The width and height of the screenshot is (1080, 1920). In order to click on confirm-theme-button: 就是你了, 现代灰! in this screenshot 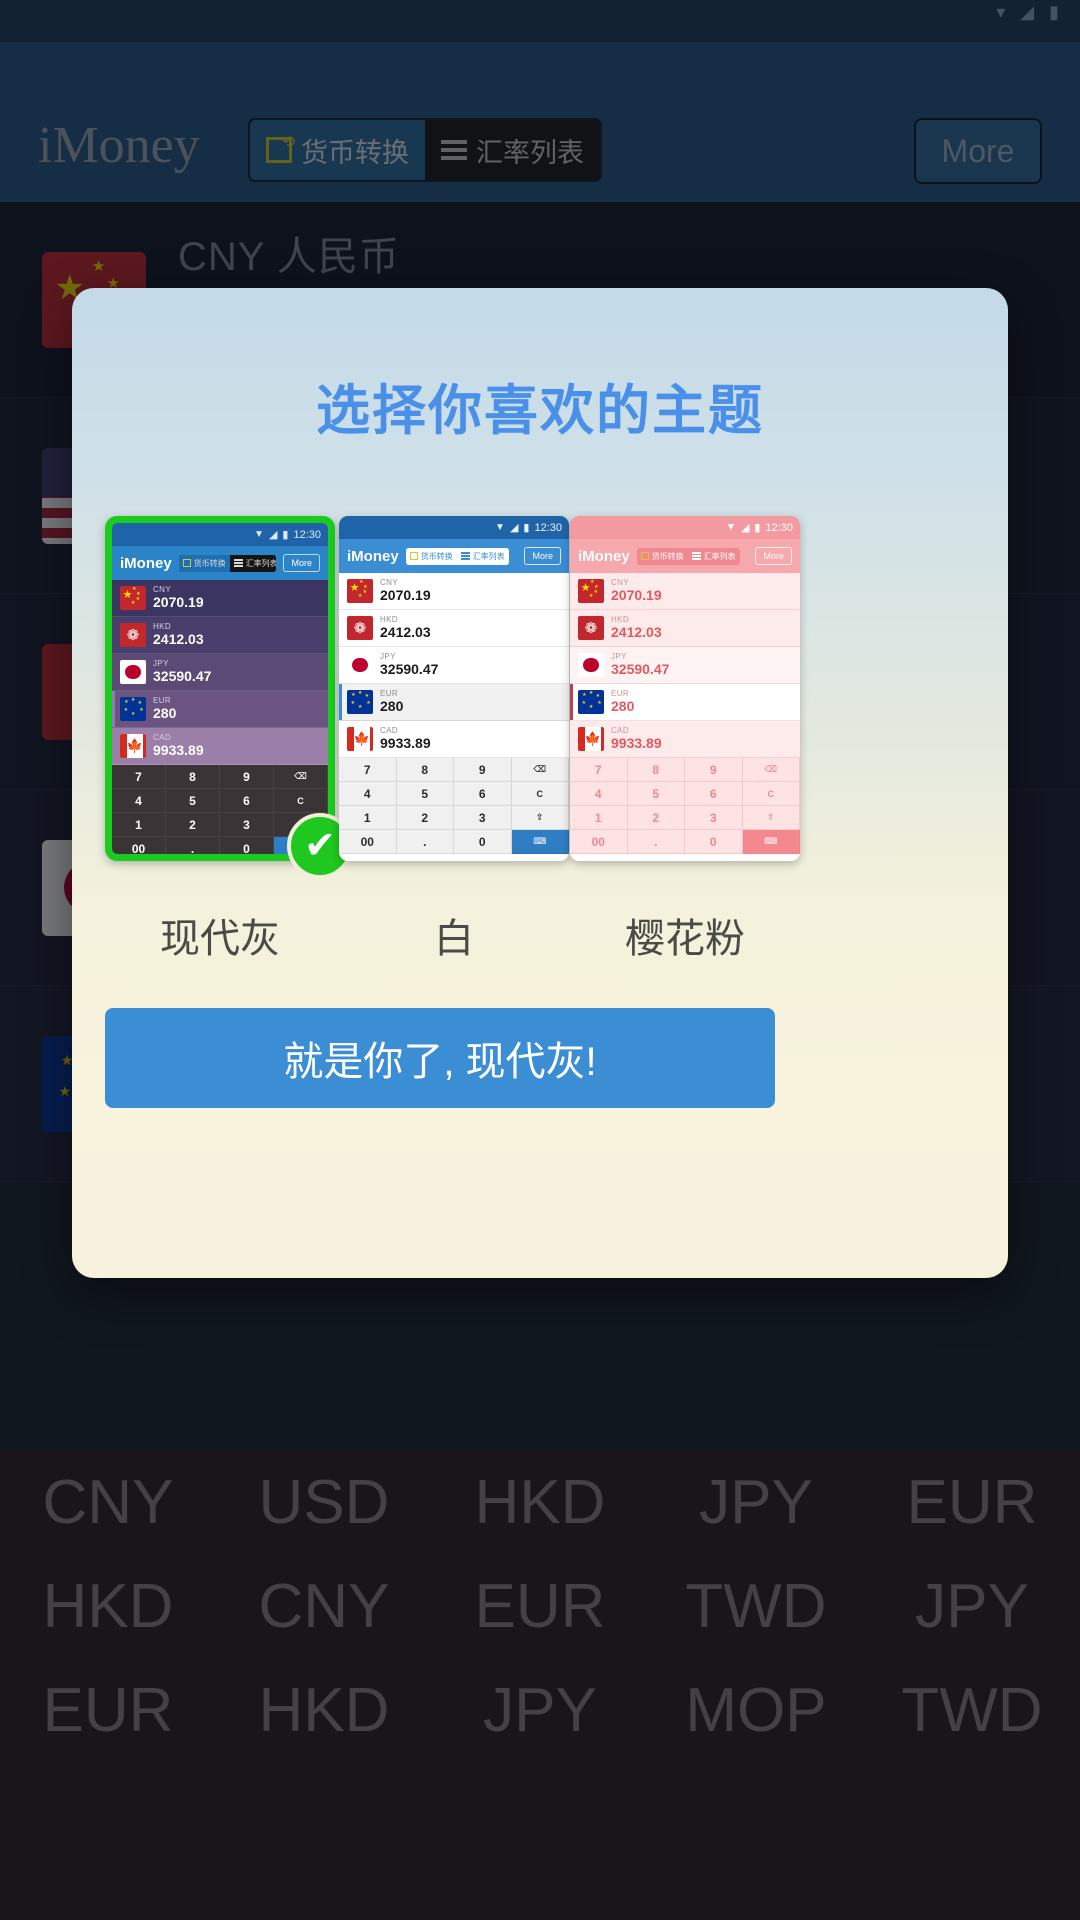, I will do `click(440, 1058)`.